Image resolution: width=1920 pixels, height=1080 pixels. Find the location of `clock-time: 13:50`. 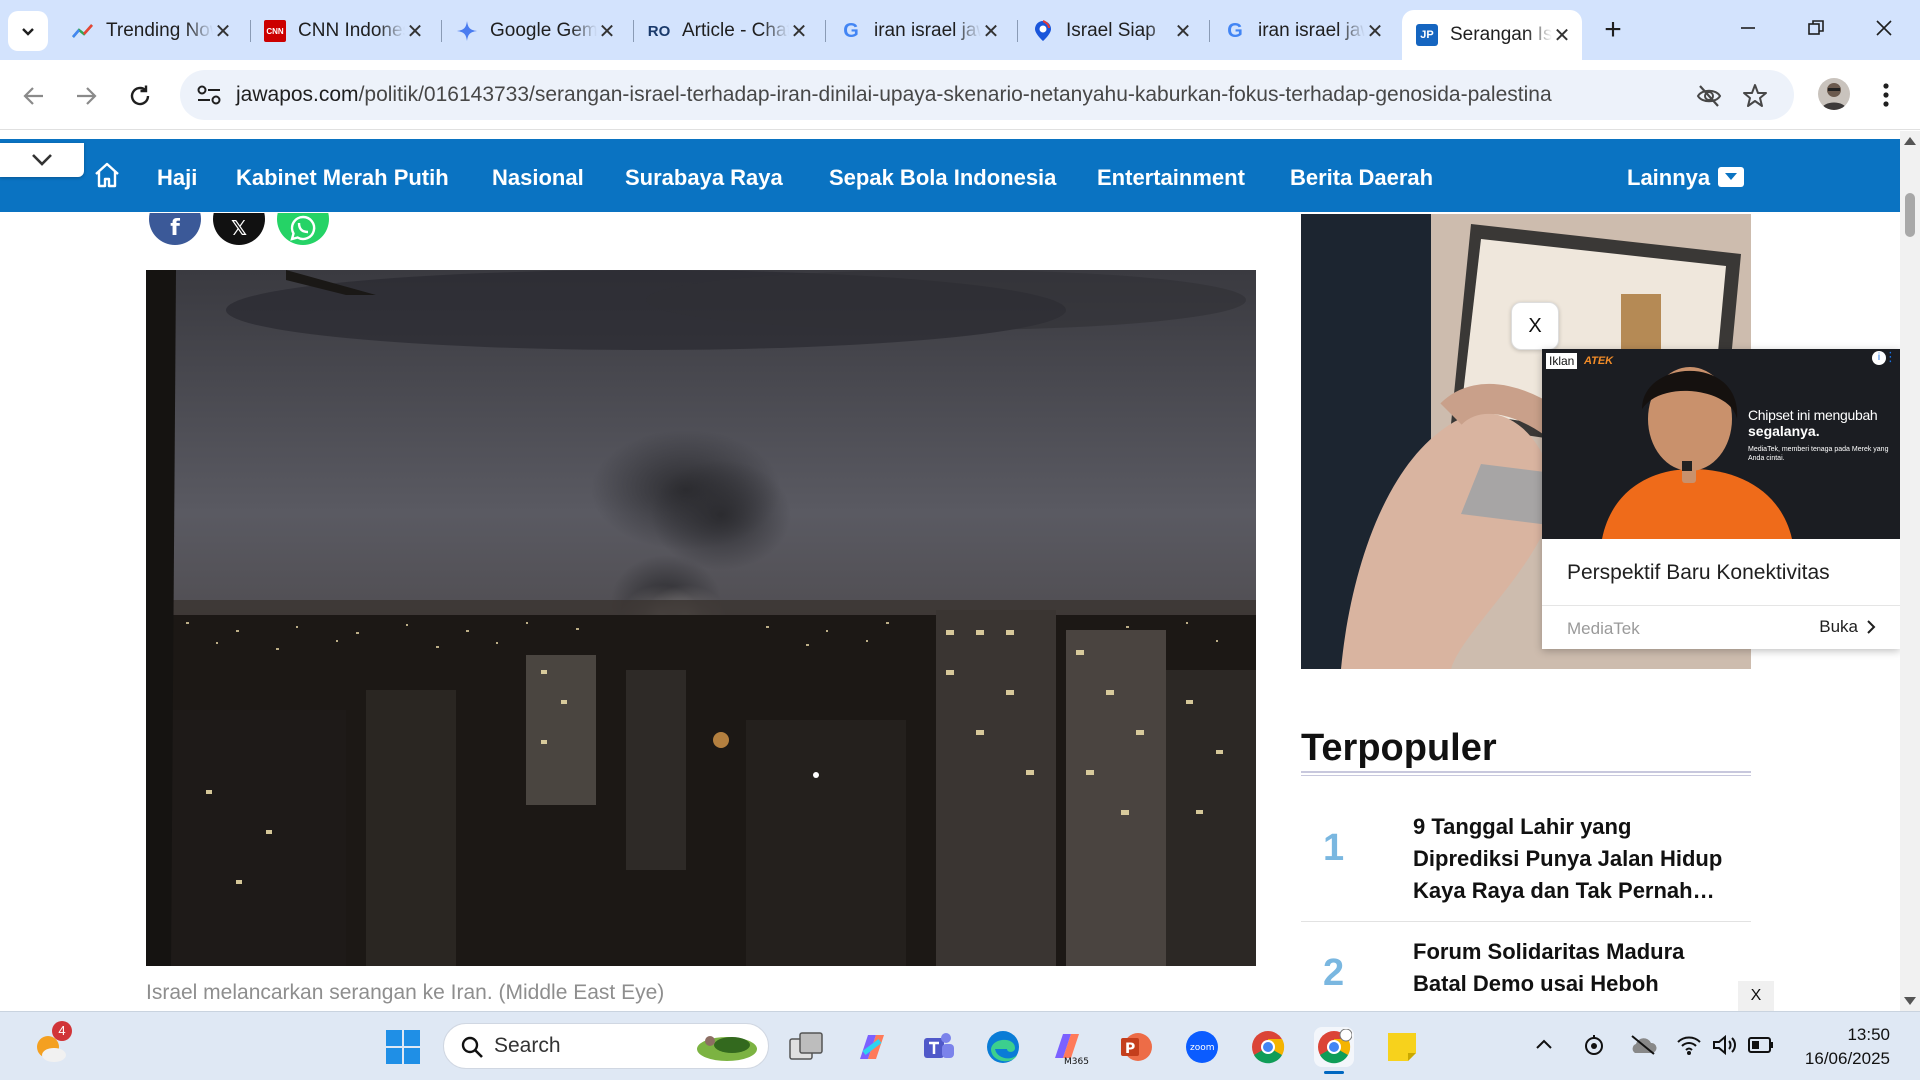

clock-time: 13:50 is located at coordinates (1868, 1034).